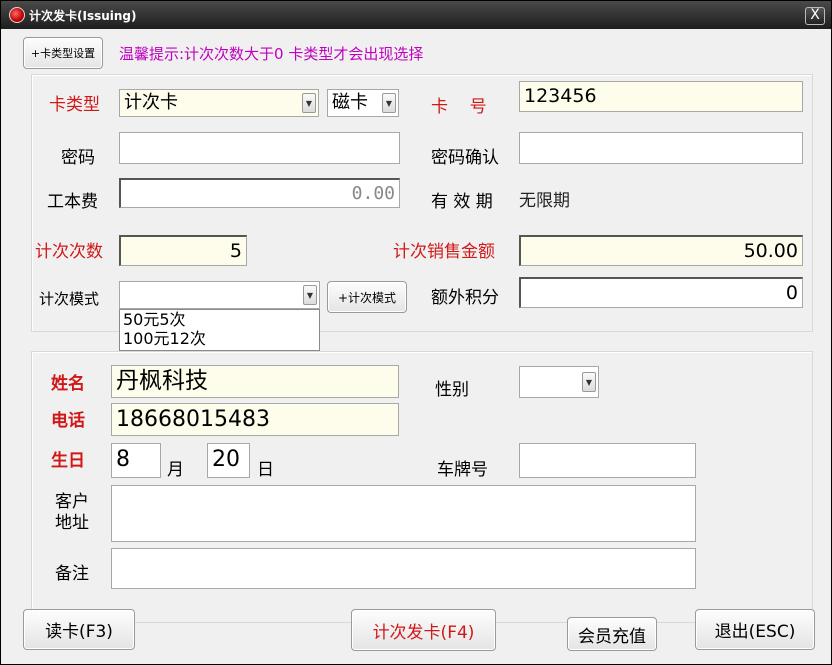 Image resolution: width=832 pixels, height=665 pixels. I want to click on add-mode-button: +计次模式, so click(367, 297).